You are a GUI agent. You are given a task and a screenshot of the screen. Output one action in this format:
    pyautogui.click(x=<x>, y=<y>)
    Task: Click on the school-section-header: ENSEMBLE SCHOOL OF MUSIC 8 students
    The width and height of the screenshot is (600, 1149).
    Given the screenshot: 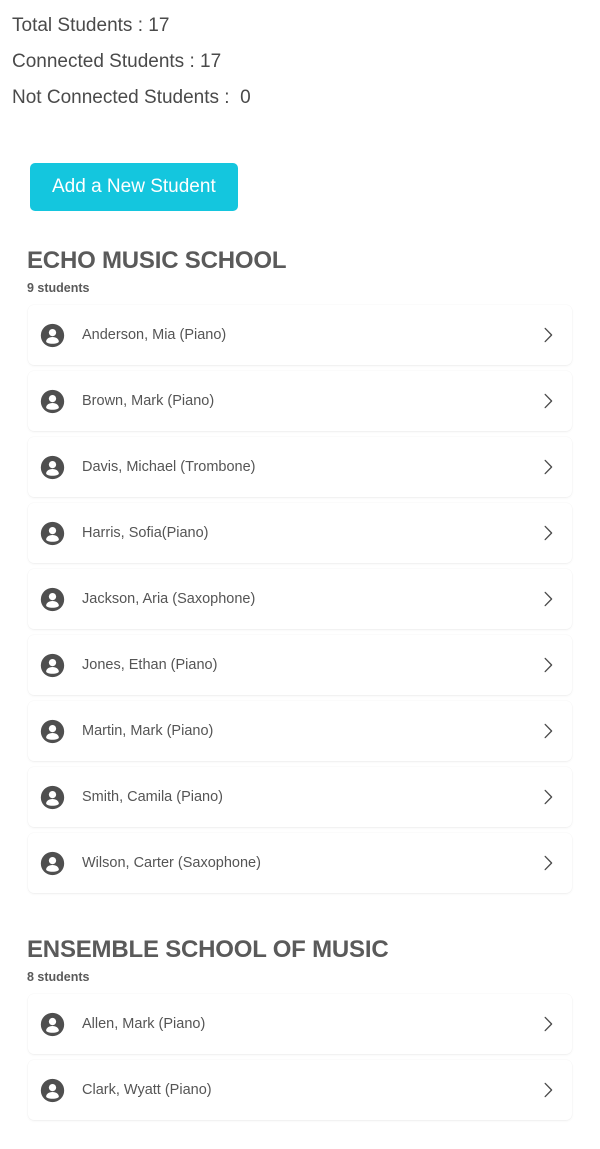 What is the action you would take?
    pyautogui.click(x=300, y=960)
    